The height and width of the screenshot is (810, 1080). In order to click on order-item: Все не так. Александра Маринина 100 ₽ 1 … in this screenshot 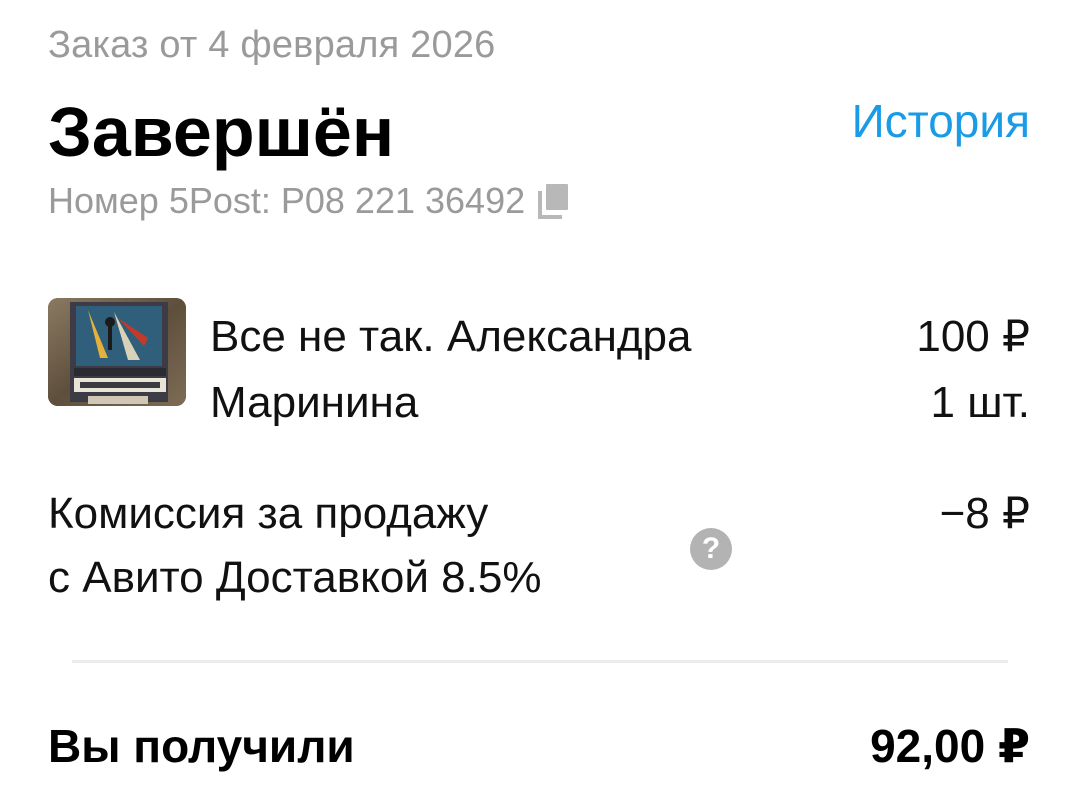, I will do `click(539, 363)`.